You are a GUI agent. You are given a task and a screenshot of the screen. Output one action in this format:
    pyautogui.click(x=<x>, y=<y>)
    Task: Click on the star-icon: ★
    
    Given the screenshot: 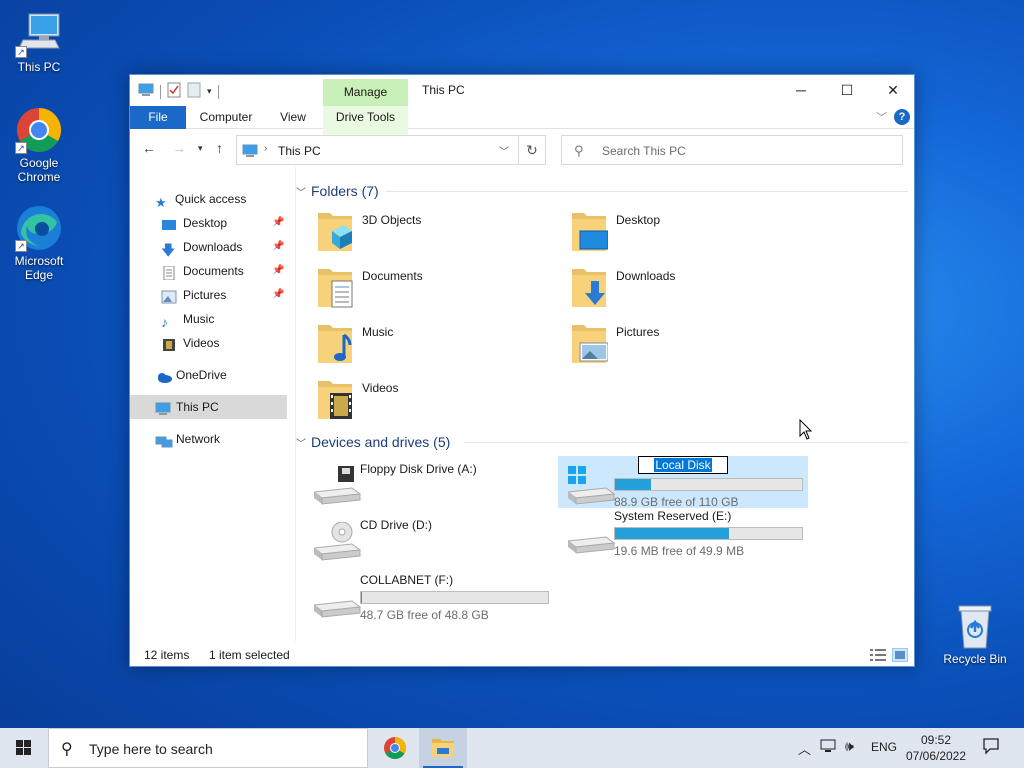 What is the action you would take?
    pyautogui.click(x=161, y=202)
    